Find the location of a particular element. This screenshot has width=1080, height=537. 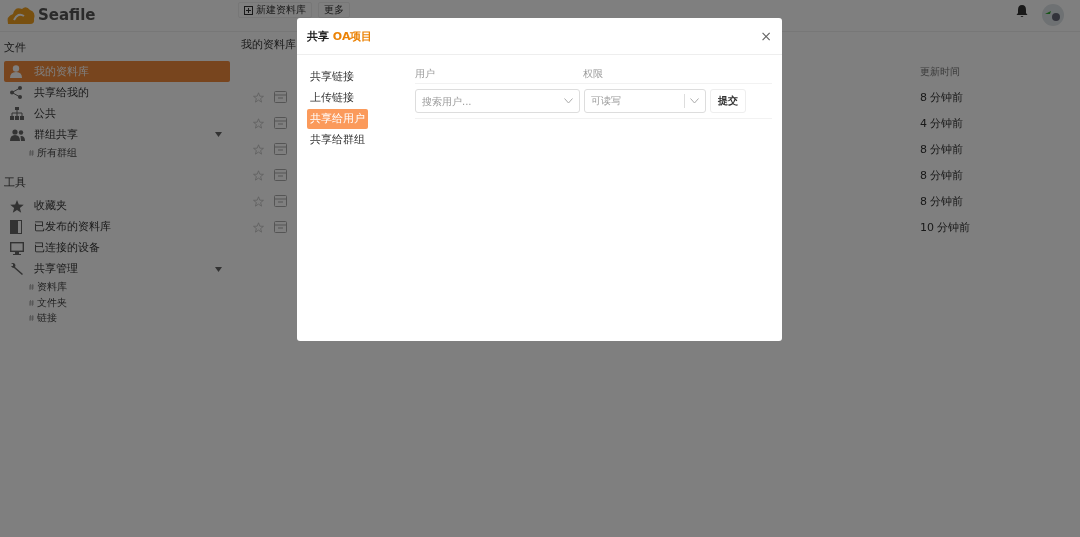

dialog-tab: 共享给群组 is located at coordinates (337, 140).